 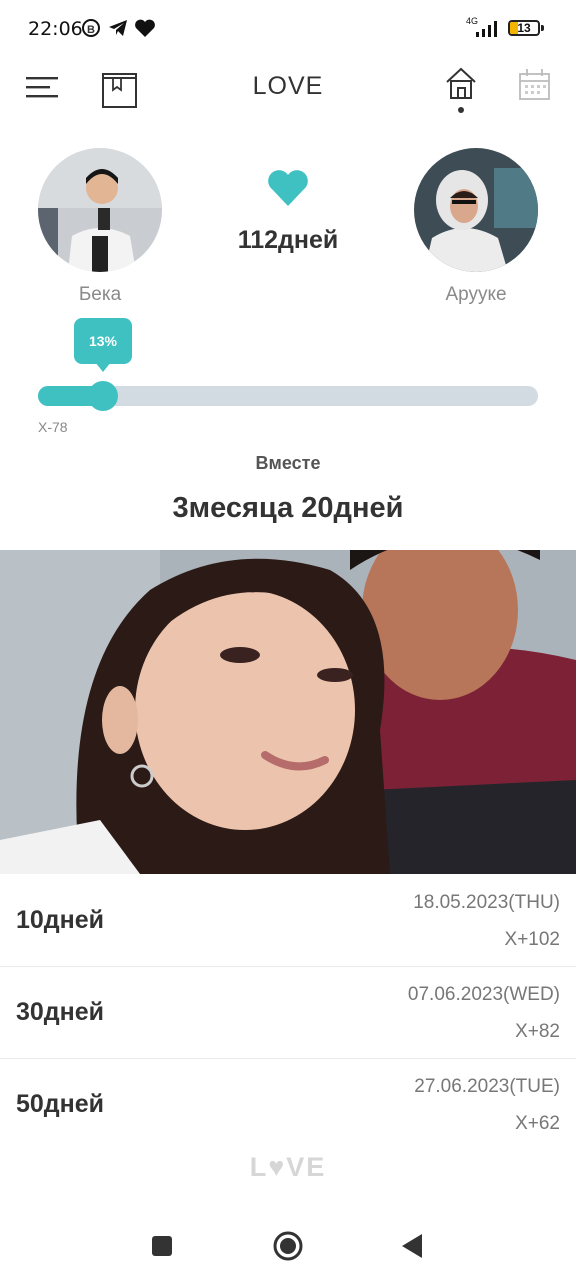 What do you see at coordinates (288, 86) in the screenshot?
I see `app-title: LOVE` at bounding box center [288, 86].